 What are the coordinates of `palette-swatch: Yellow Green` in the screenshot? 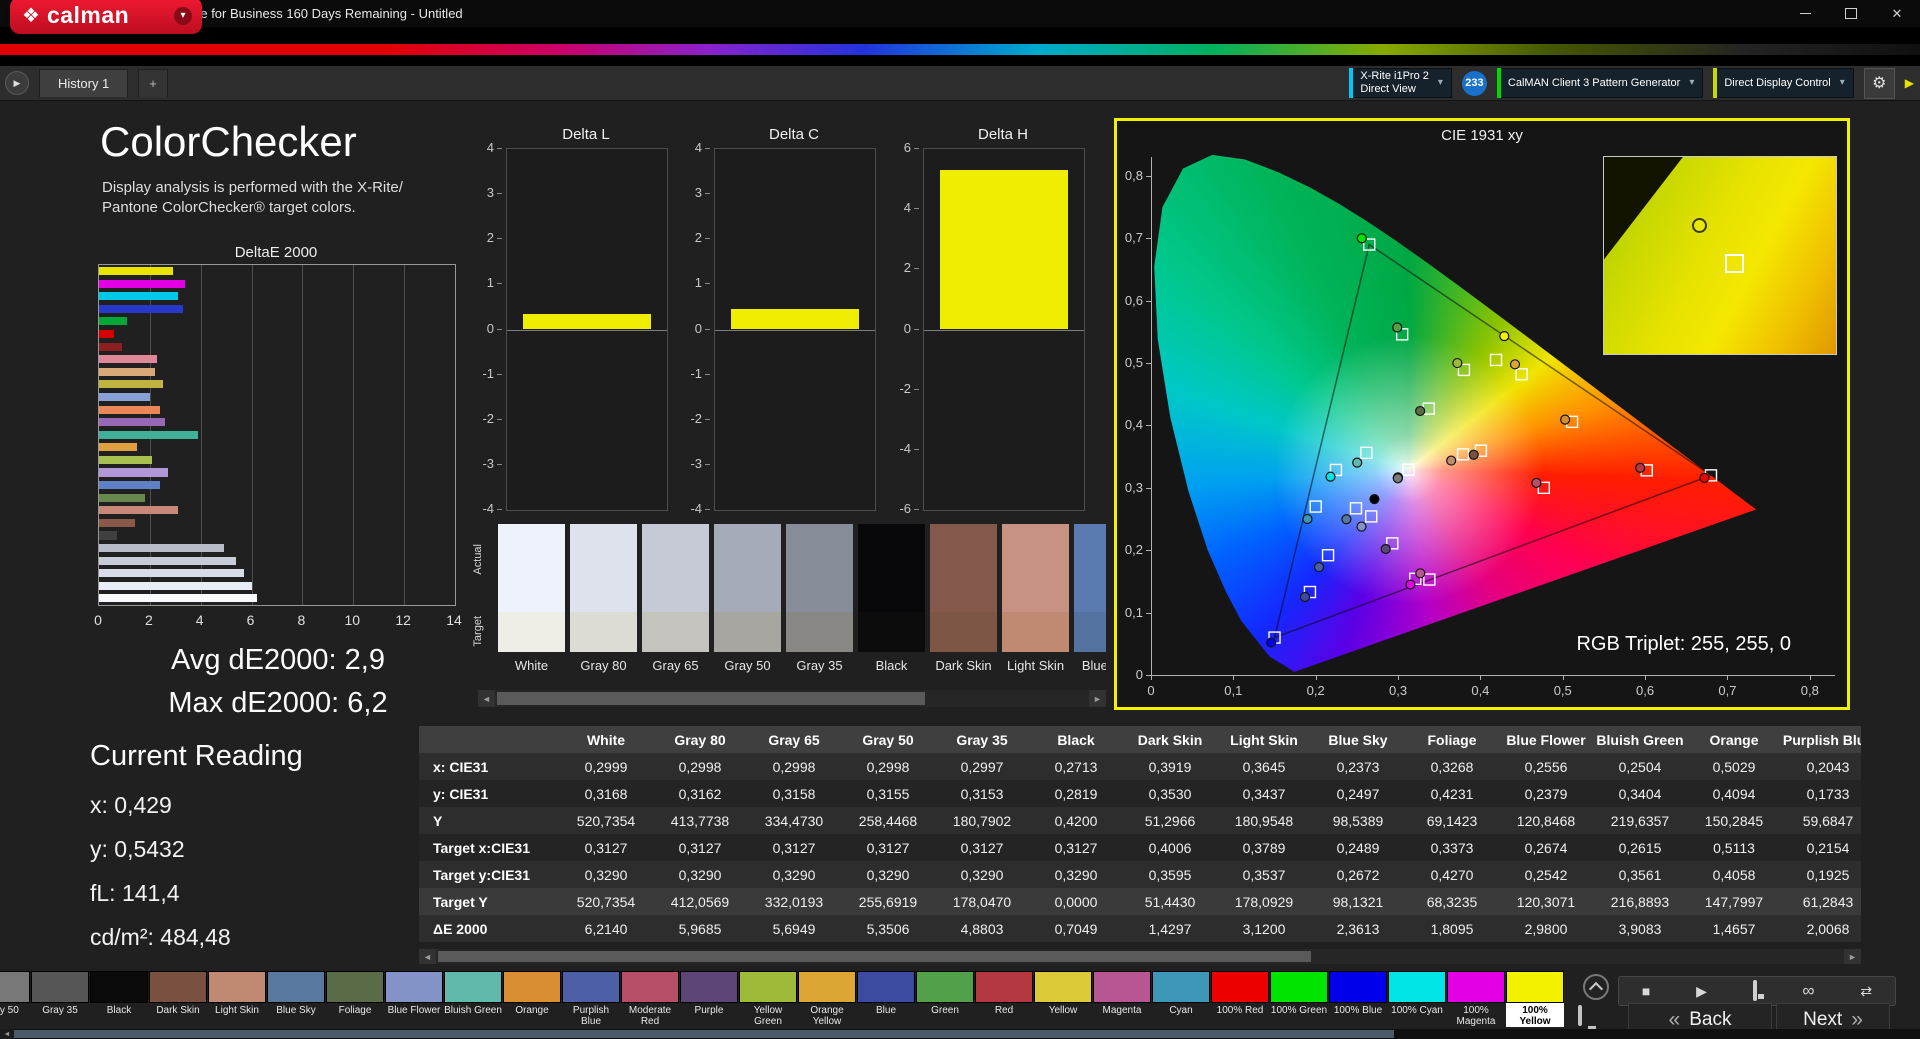 It's located at (768, 1000).